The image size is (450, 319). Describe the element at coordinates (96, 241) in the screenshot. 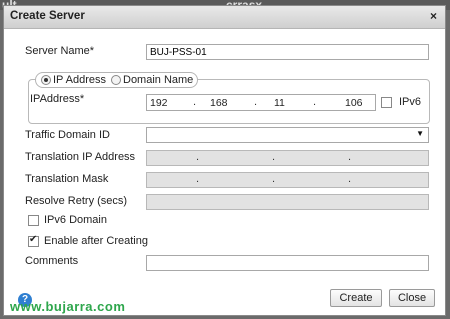

I see `enable-after-creating-label: Enable after Creating` at that location.